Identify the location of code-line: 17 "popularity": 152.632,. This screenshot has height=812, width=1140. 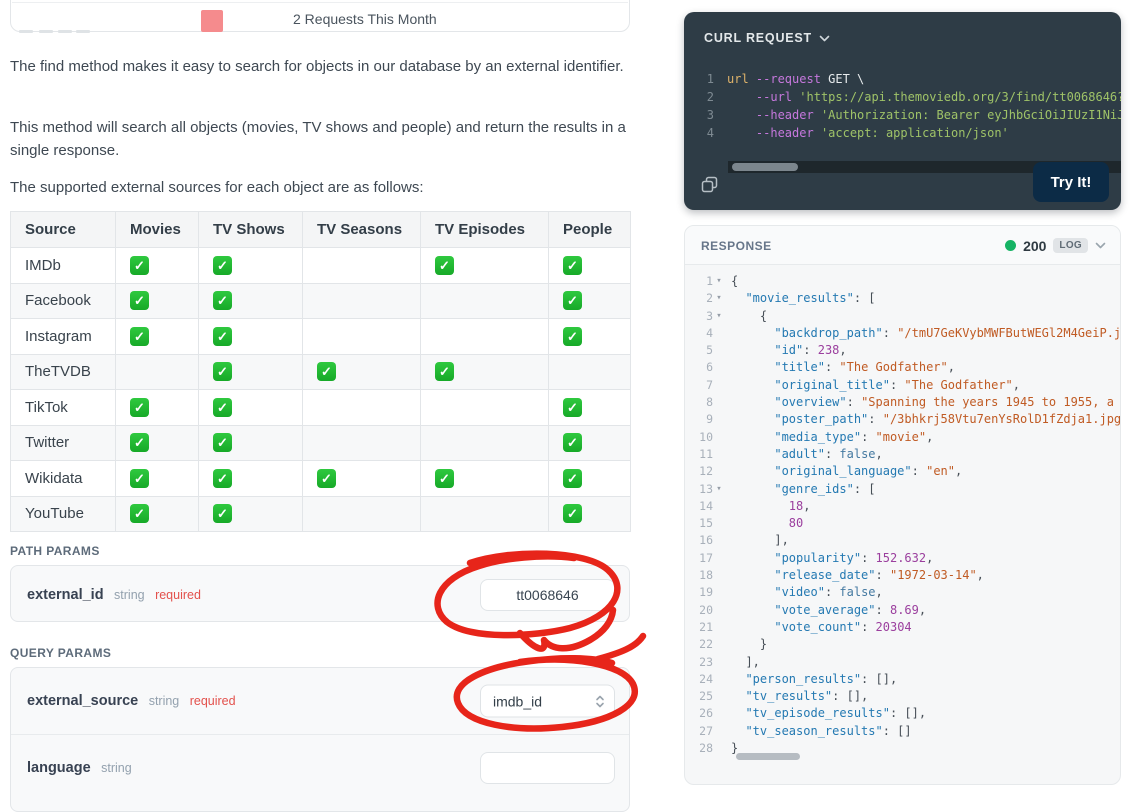
(902, 558).